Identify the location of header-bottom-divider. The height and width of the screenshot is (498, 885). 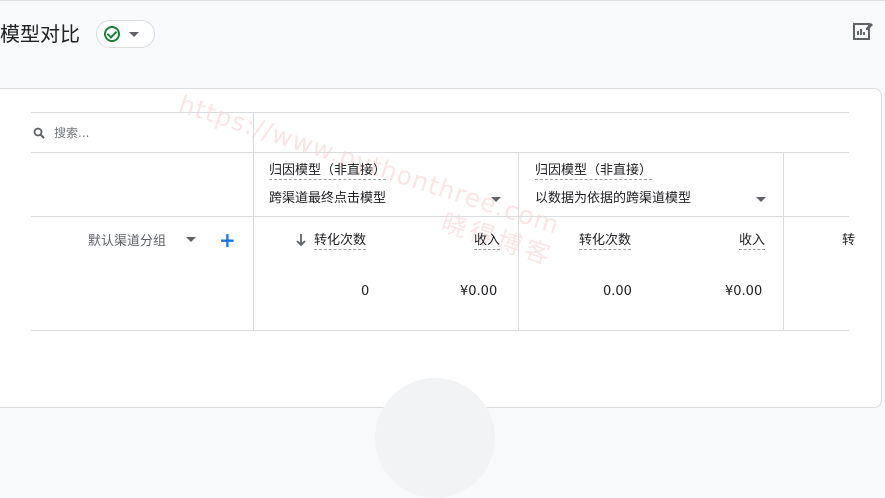
(440, 216).